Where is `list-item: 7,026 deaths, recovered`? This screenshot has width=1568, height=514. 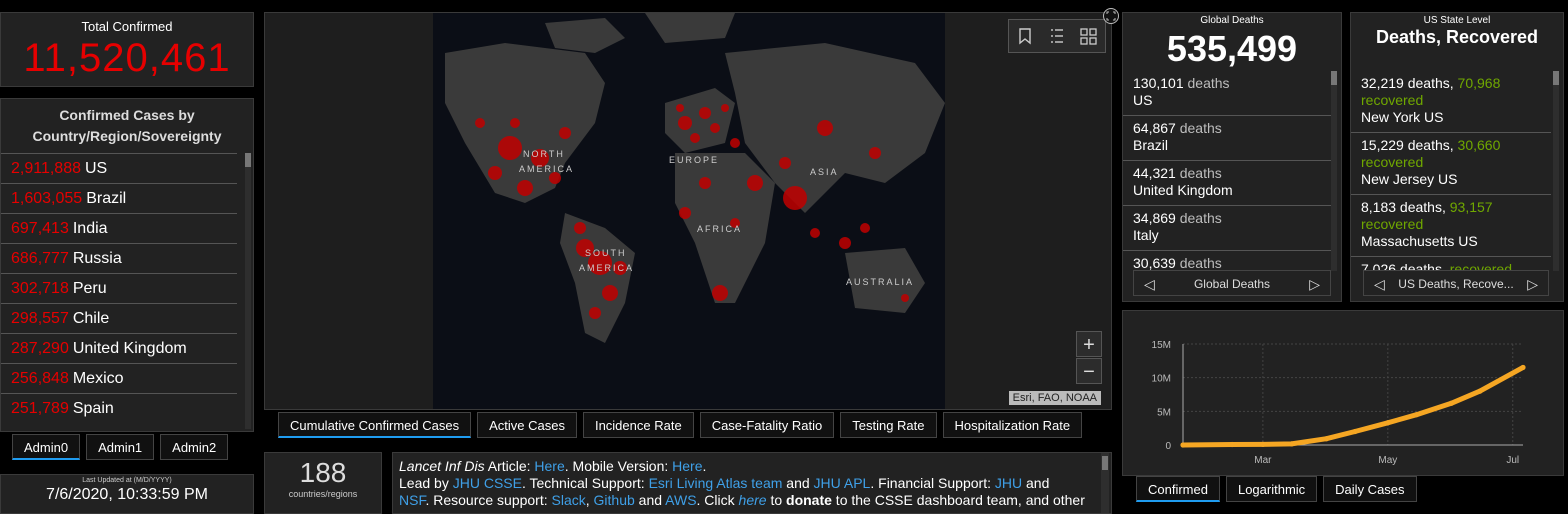 list-item: 7,026 deaths, recovered is located at coordinates (1451, 264).